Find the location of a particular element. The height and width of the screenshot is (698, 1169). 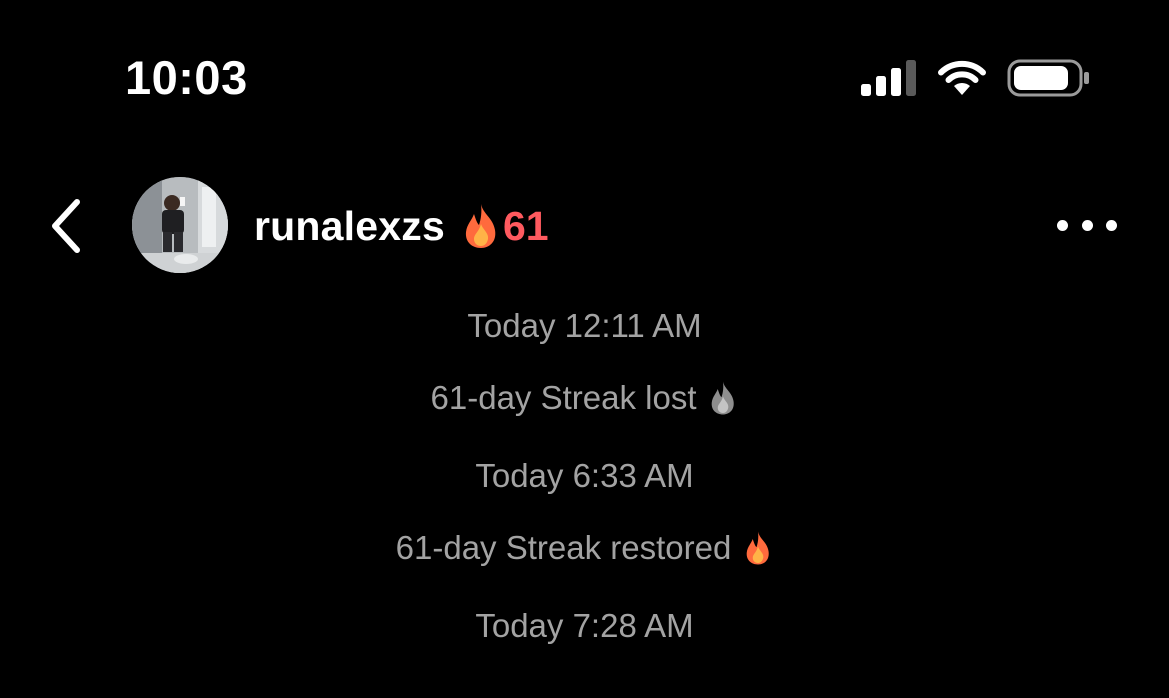

status-icons is located at coordinates (976, 78).